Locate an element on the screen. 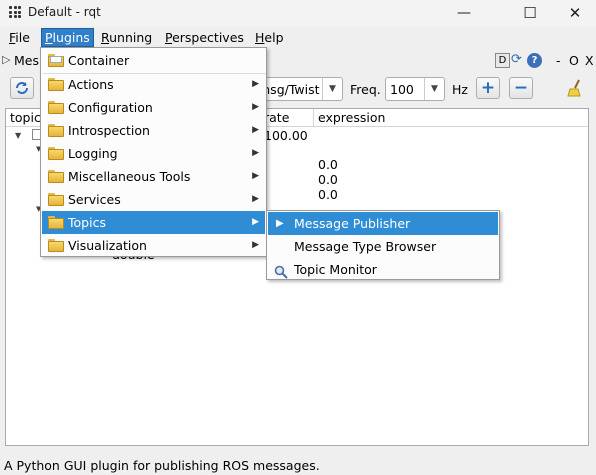 The height and width of the screenshot is (475, 596). title-bar: Default - rqt — ☐ ✕ is located at coordinates (298, 13).